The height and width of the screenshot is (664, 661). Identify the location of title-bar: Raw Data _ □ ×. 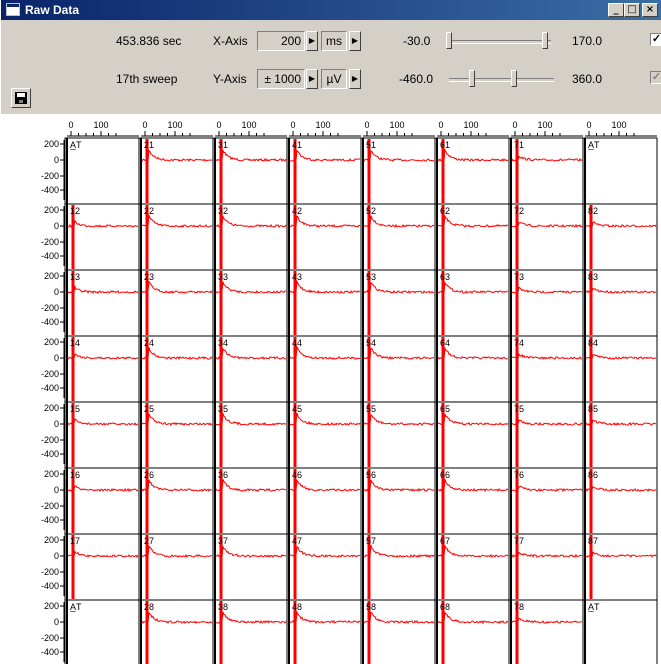
(331, 10).